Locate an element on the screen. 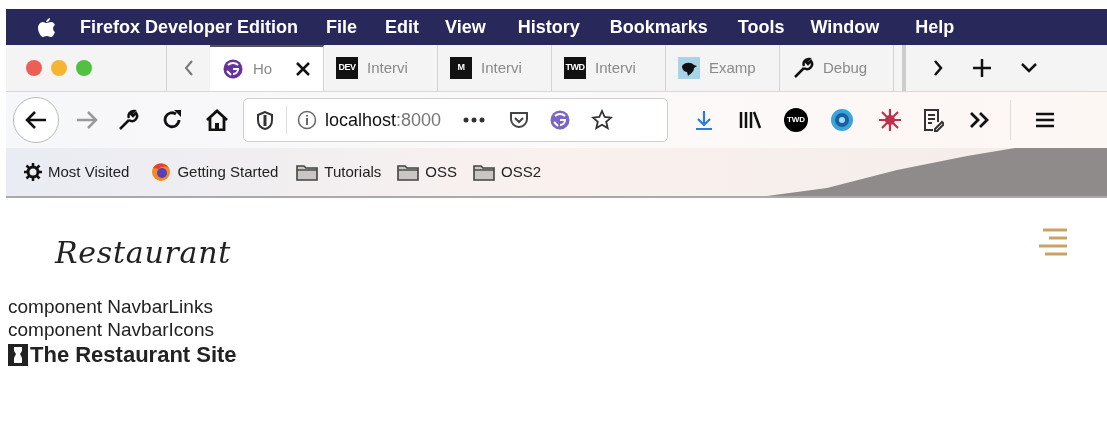 This screenshot has height=447, width=1107. tab-label: Ho is located at coordinates (263, 68).